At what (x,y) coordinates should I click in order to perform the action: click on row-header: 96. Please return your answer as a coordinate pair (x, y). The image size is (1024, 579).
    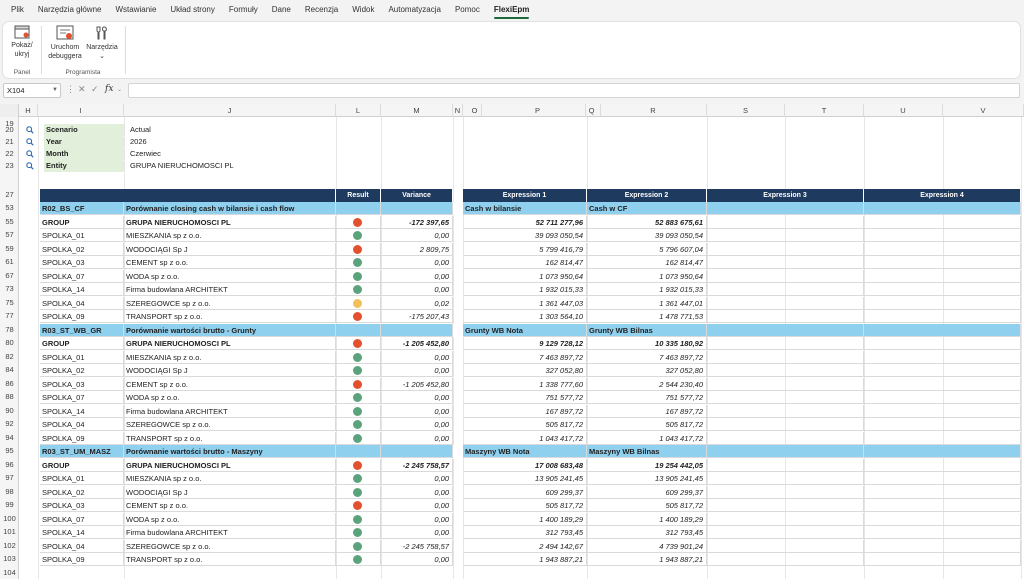
    Looking at the image, I should click on (9, 465).